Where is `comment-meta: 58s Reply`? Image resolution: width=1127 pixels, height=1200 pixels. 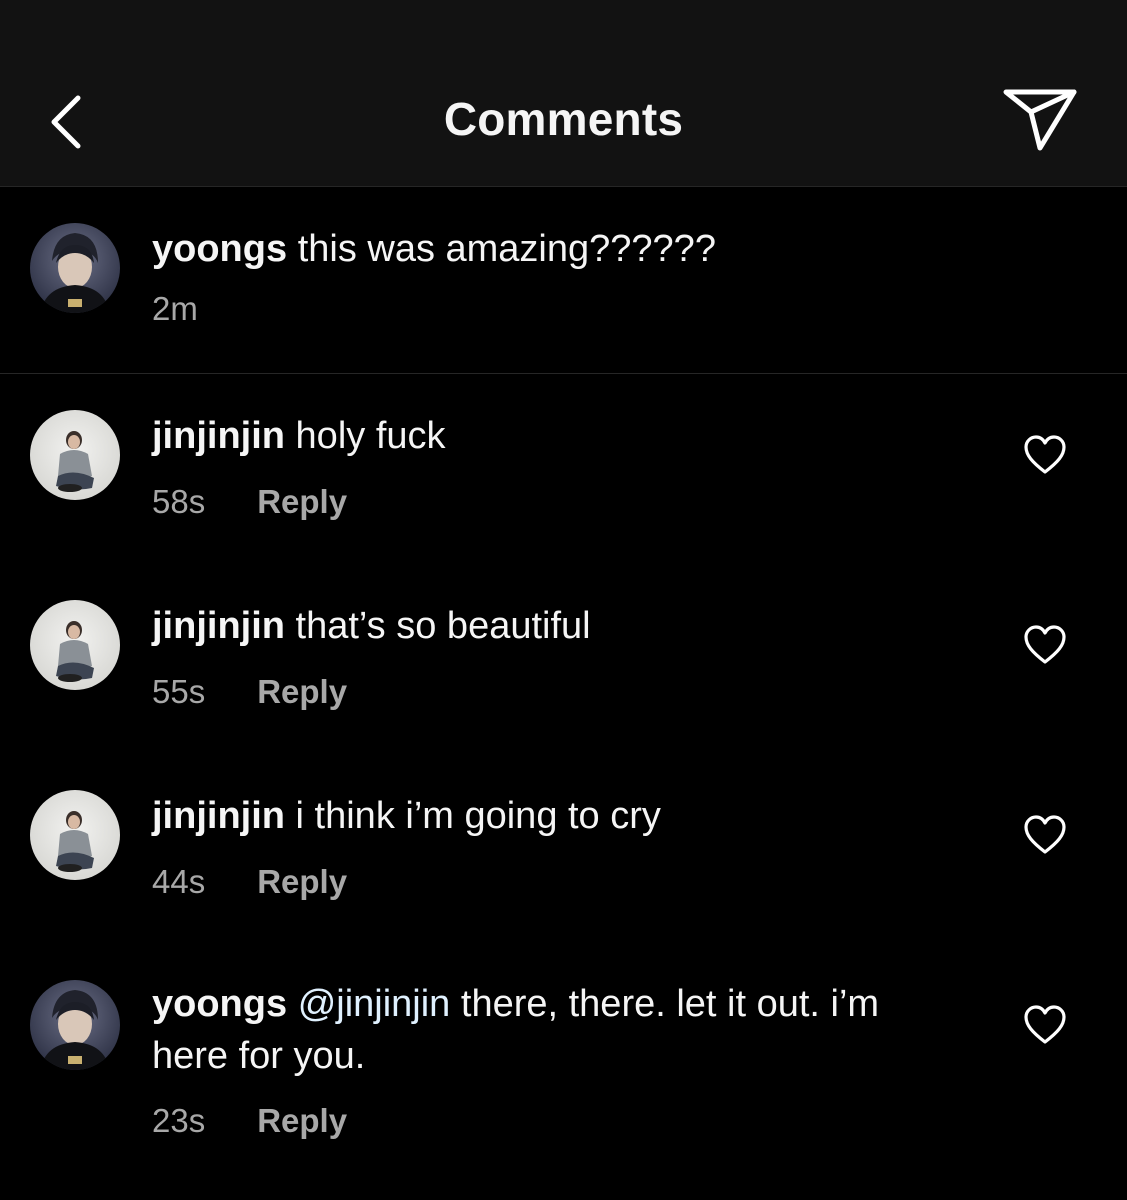 comment-meta: 58s Reply is located at coordinates (249, 502).